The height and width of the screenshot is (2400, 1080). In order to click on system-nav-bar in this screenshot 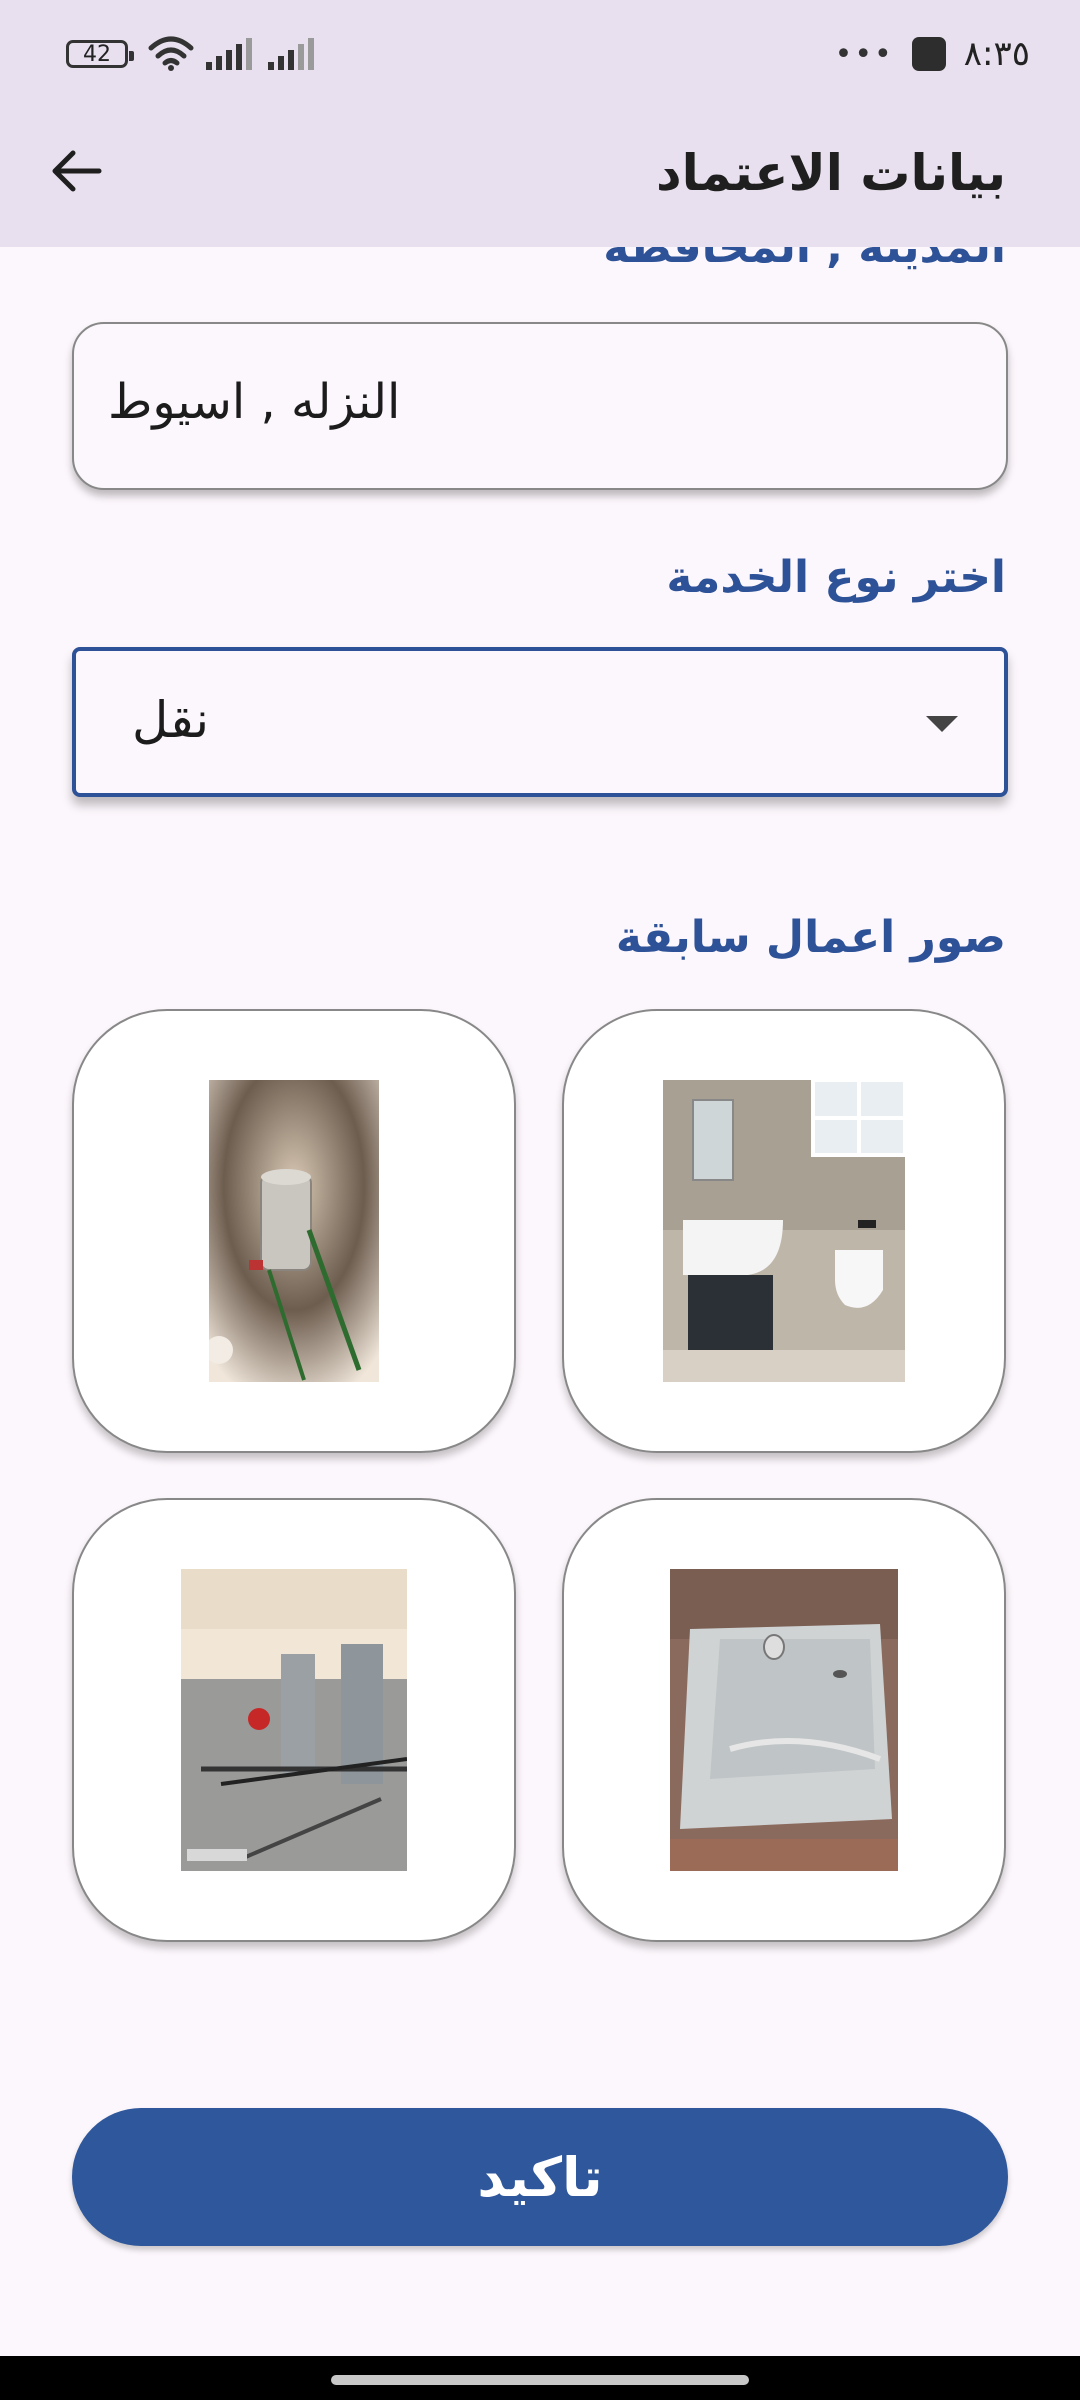, I will do `click(540, 2378)`.